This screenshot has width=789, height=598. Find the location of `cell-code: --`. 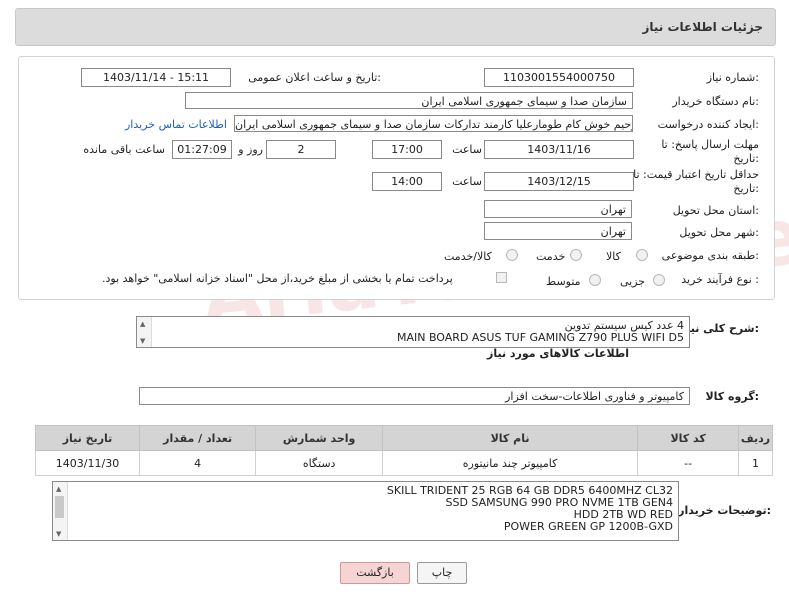

cell-code: -- is located at coordinates (688, 463).